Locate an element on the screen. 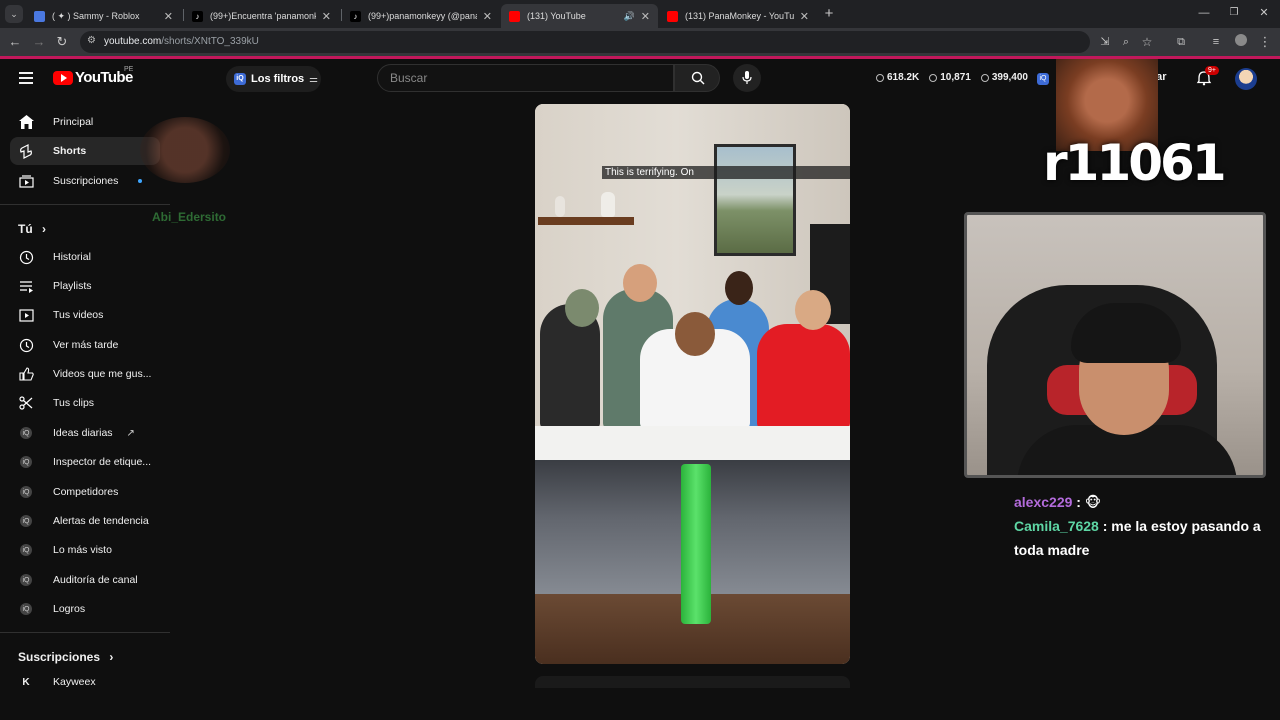 This screenshot has height=720, width=1280. filters-button: iQ Los filtros ⚌ is located at coordinates (273, 79).